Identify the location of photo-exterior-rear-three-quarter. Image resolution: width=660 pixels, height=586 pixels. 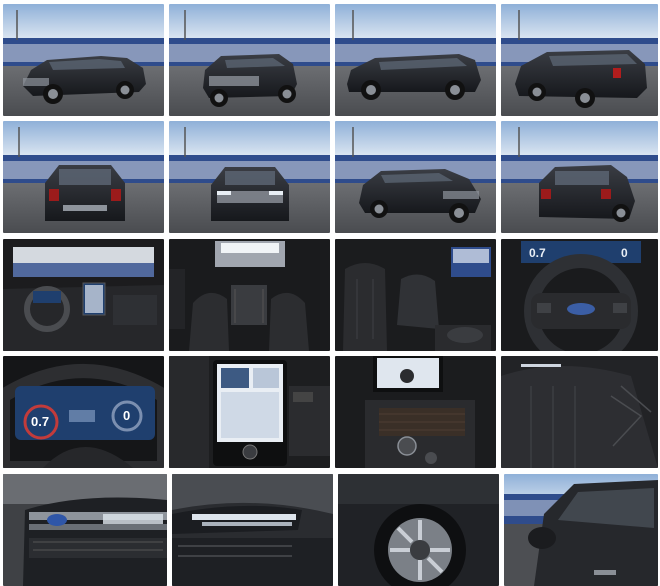
(579, 60).